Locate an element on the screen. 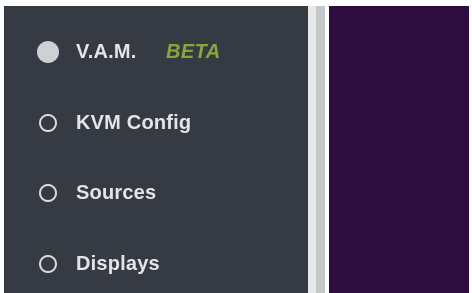 Image resolution: width=472 pixels, height=293 pixels. sidebar-item-displays: Displays is located at coordinates (156, 264).